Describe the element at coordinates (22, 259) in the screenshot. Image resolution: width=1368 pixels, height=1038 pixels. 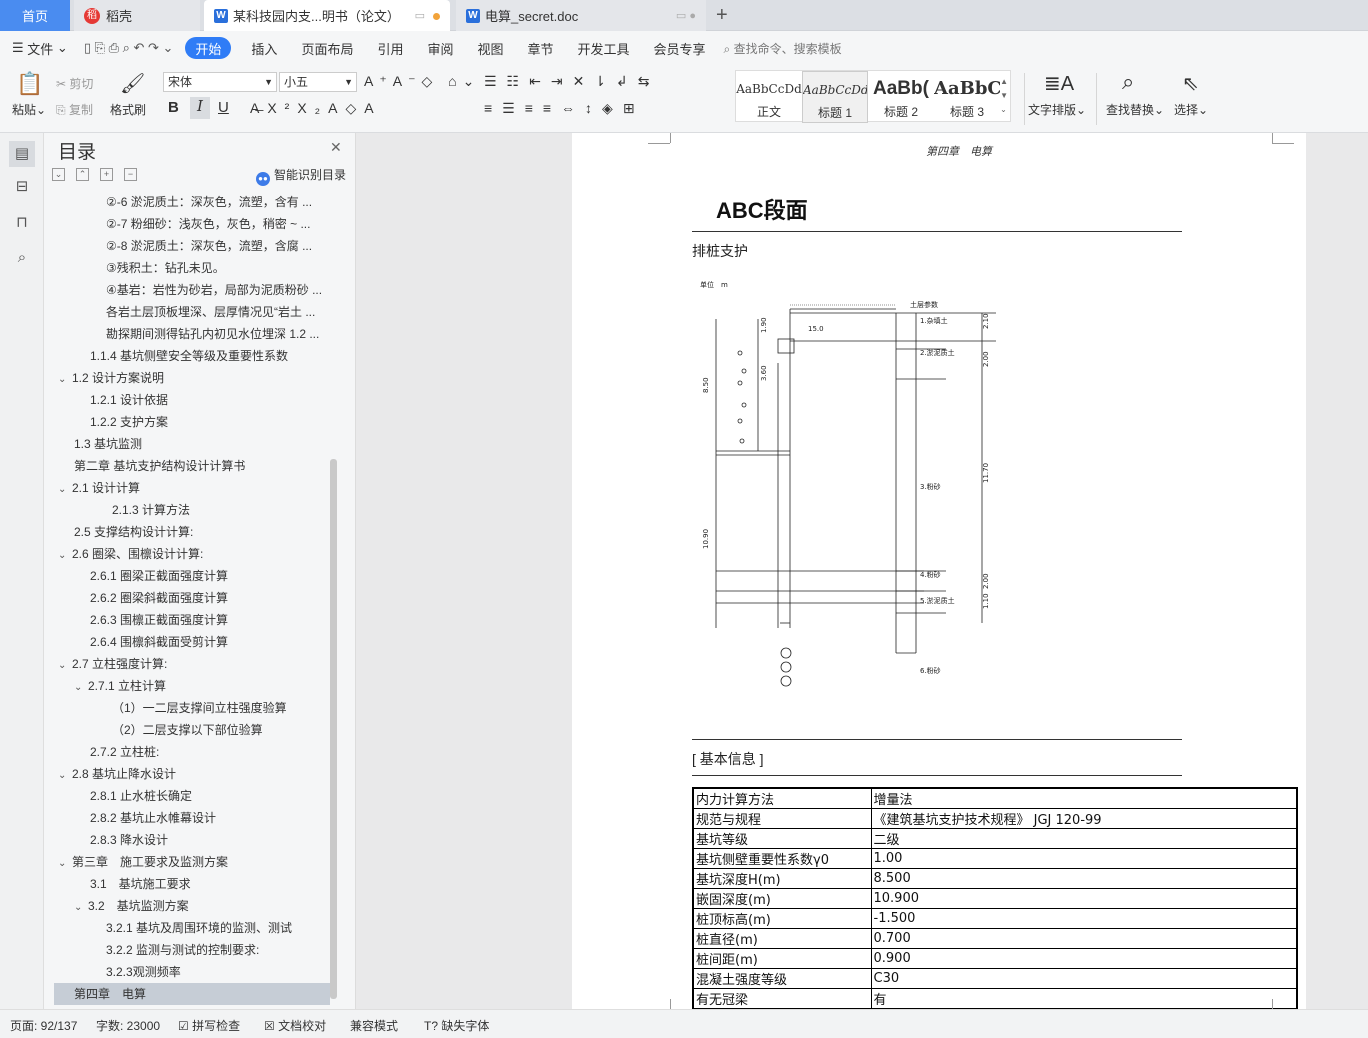
I see `search-icon: ⌕` at that location.